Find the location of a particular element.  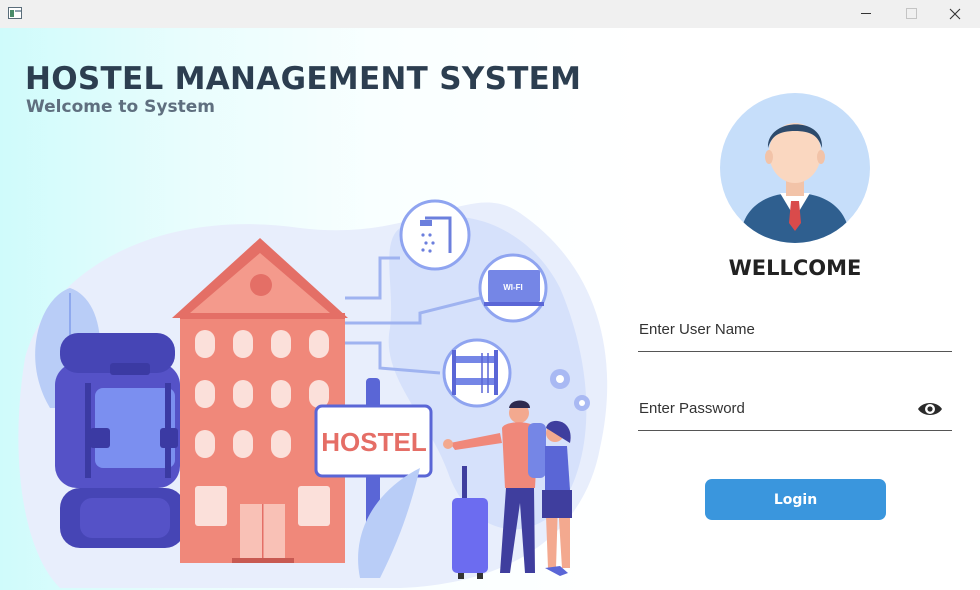

login-button: Login is located at coordinates (795, 499).